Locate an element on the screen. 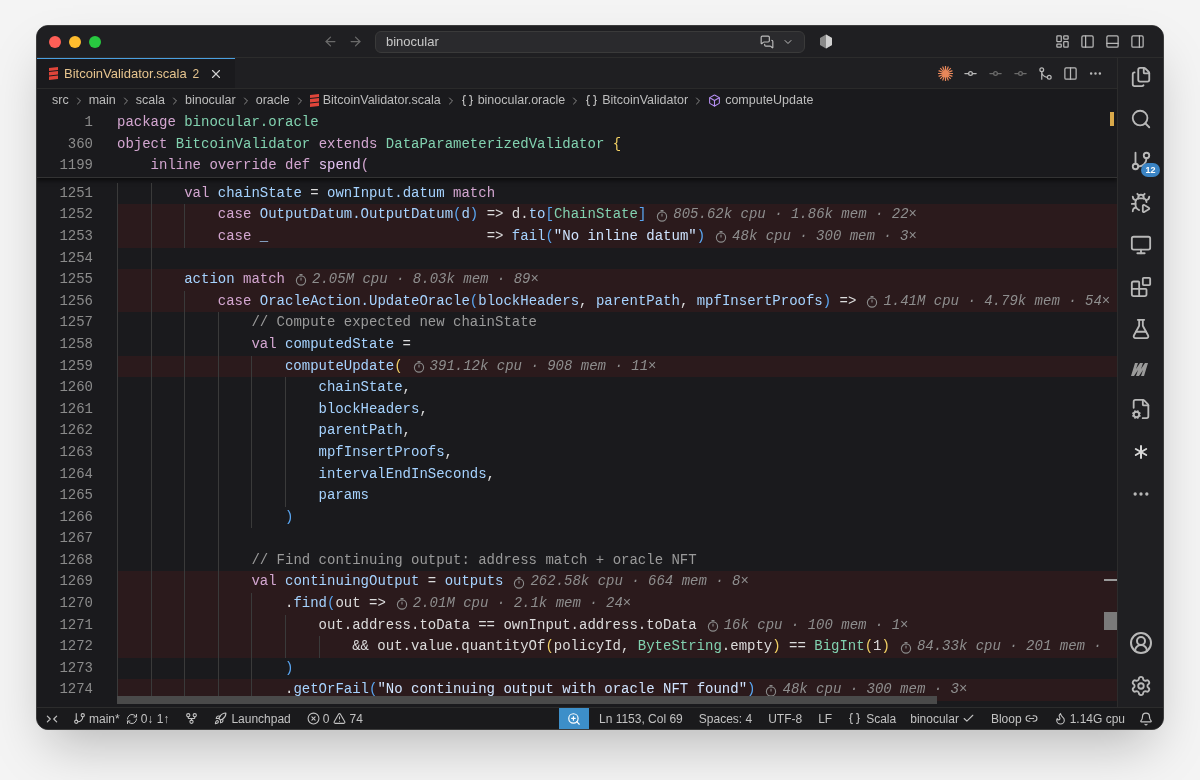  chat-icon is located at coordinates (767, 41).